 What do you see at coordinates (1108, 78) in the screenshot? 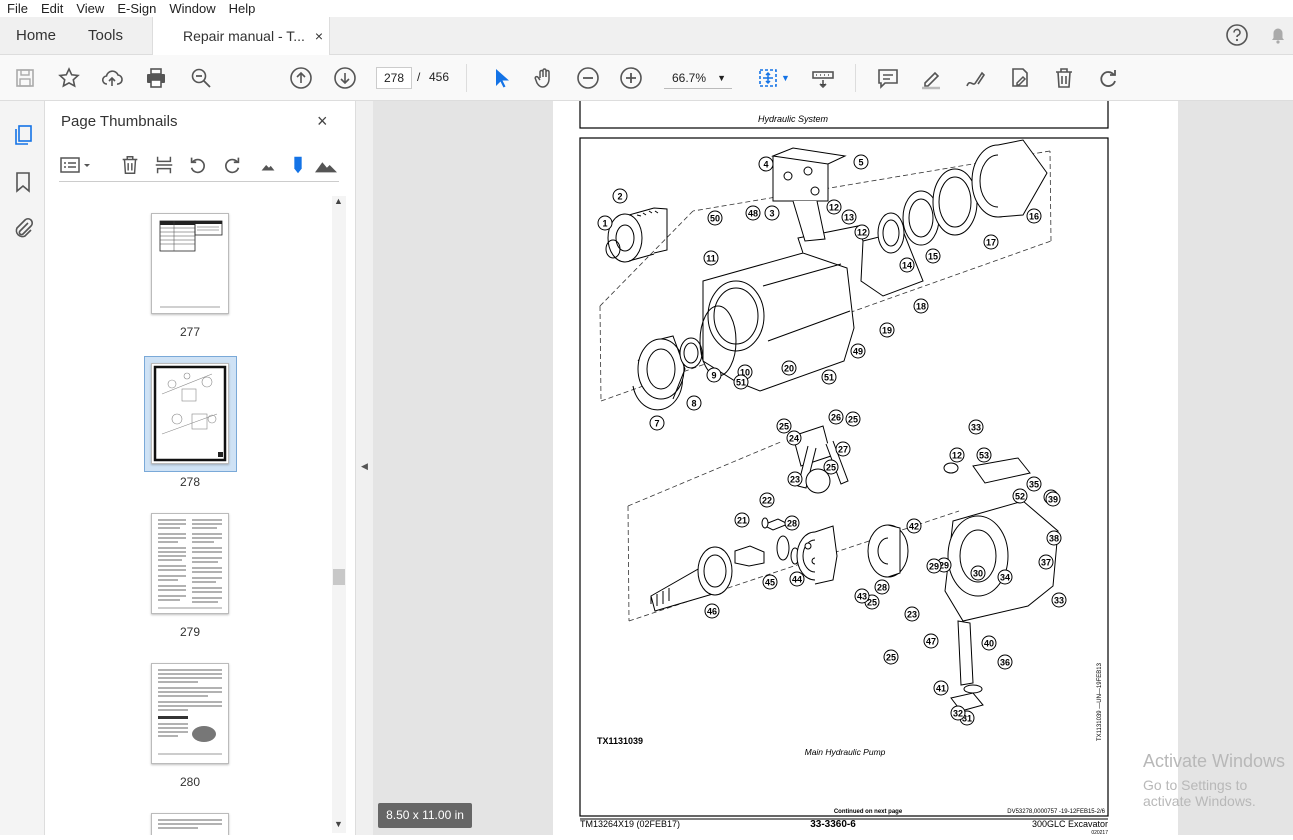
I see `redo-icon` at bounding box center [1108, 78].